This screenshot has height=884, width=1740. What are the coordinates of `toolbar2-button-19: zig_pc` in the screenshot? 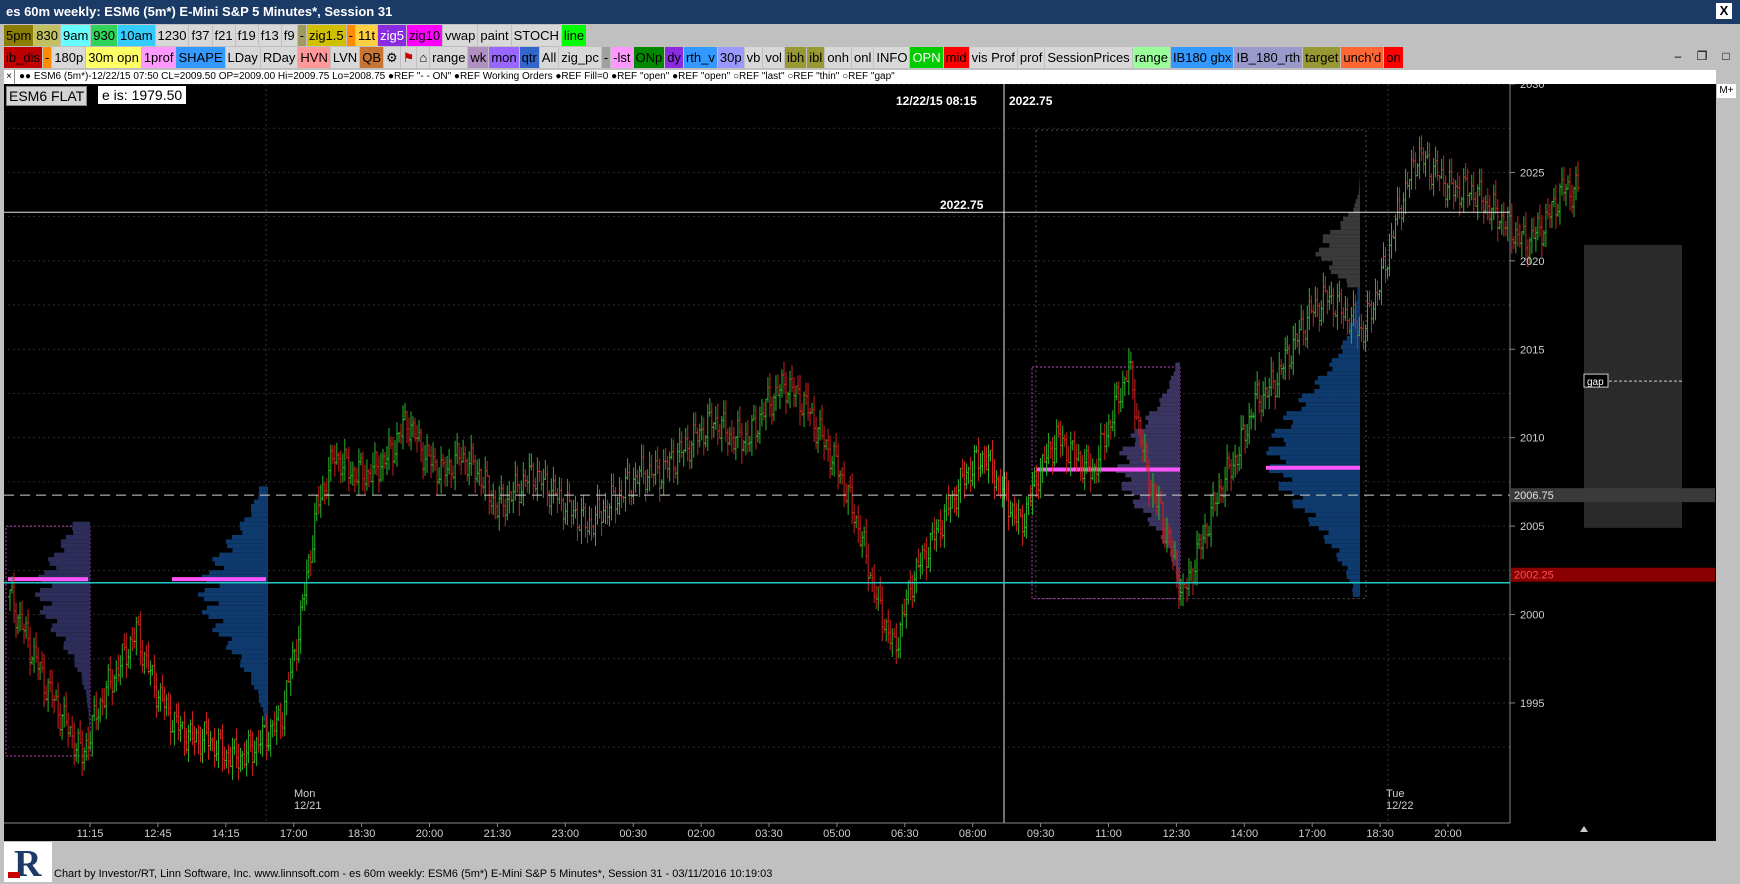 It's located at (580, 57).